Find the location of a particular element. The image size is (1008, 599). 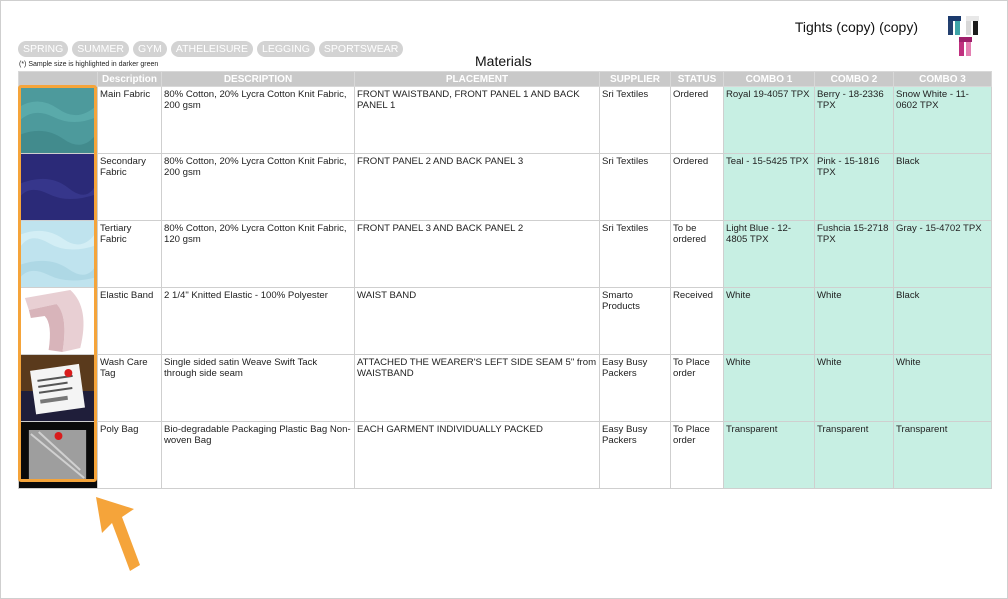

material-description: 2 1/4" Knitted Elastic - 100% Polyester is located at coordinates (258, 321).